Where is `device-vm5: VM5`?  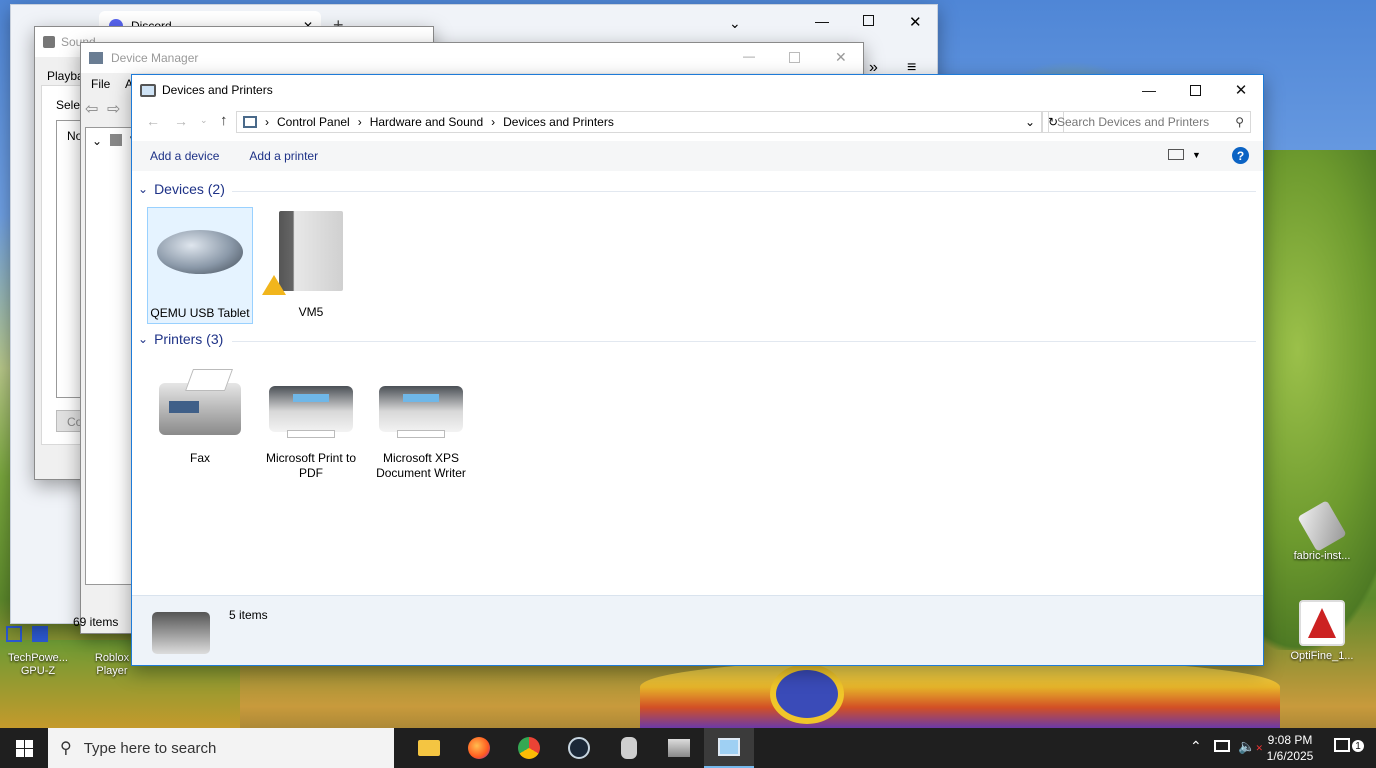
device-vm5: VM5 is located at coordinates (311, 265).